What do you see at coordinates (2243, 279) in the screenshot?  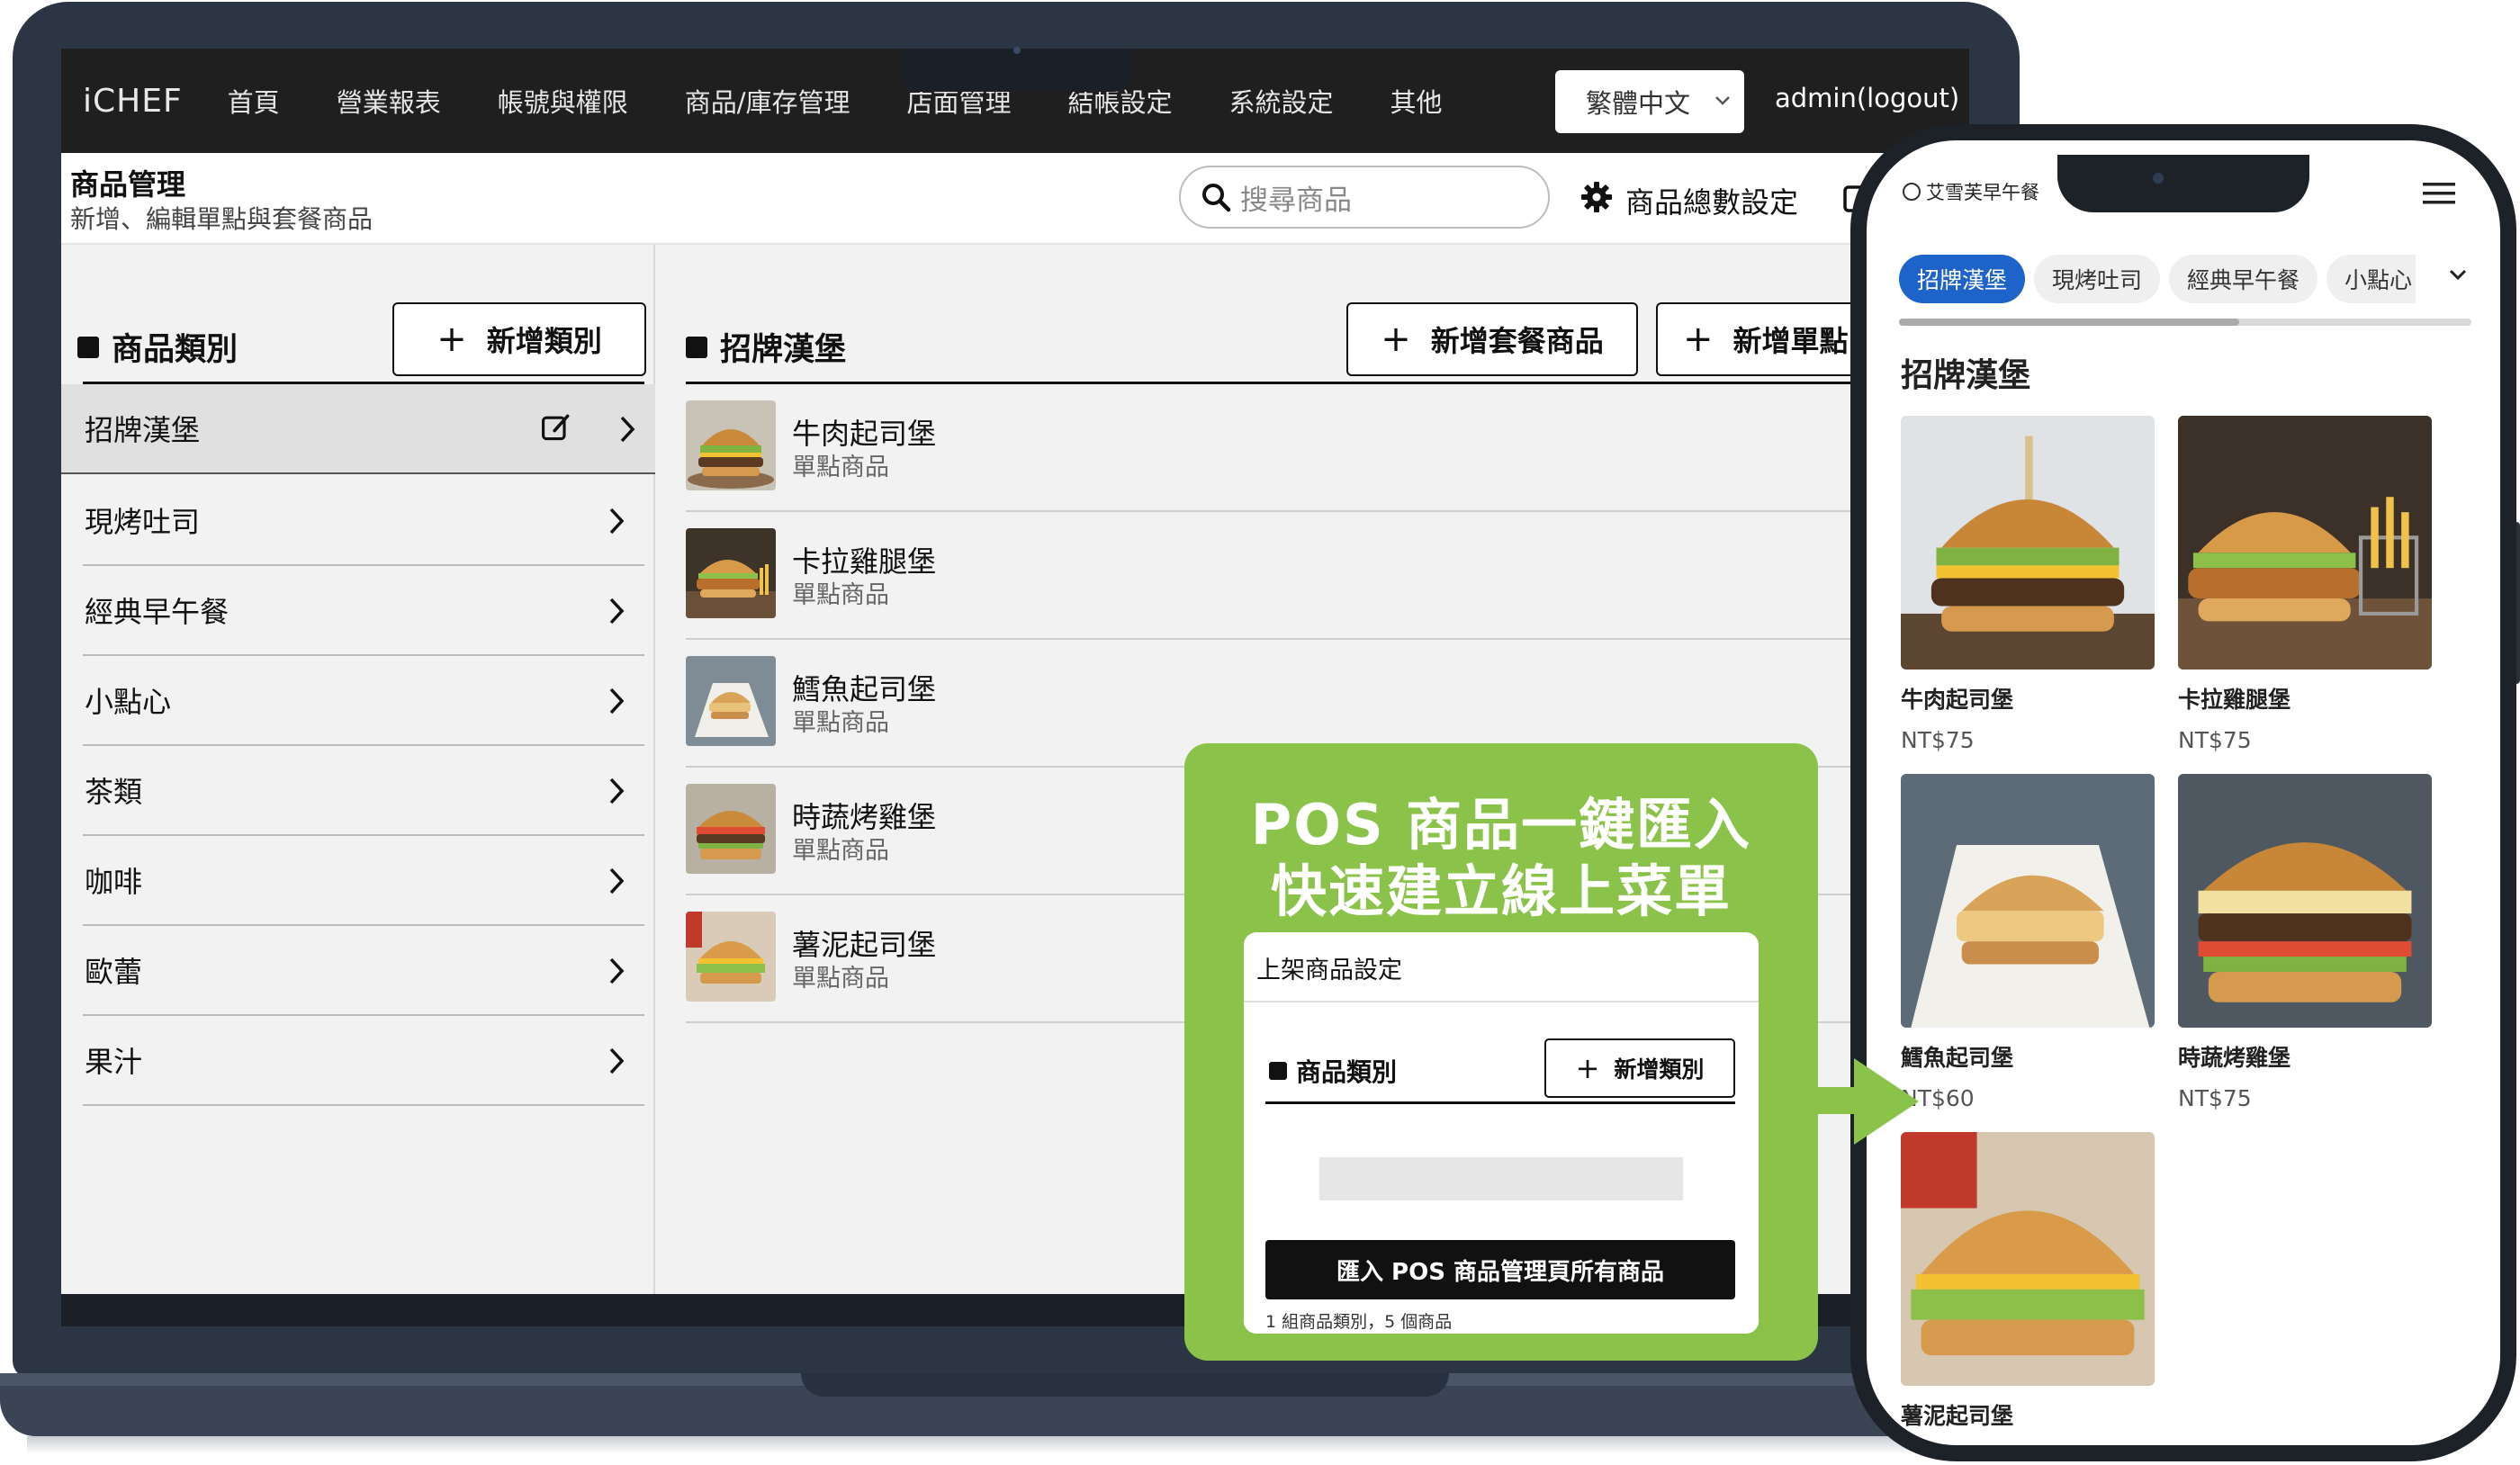 I see `tab-brunch: 經典早午餐` at bounding box center [2243, 279].